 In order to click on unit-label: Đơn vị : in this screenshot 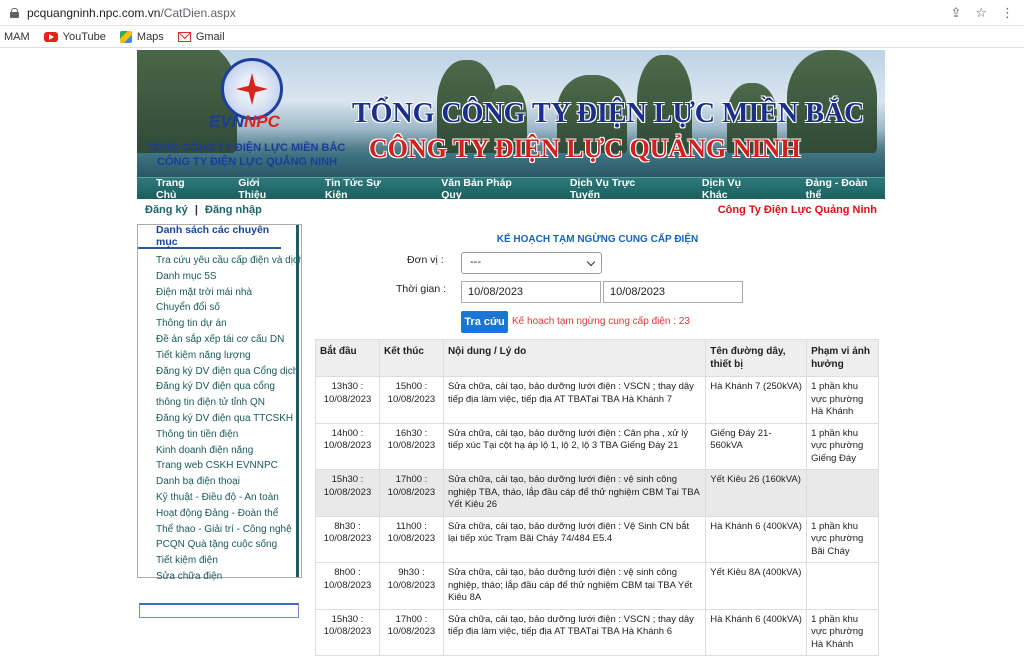, I will do `click(425, 260)`.